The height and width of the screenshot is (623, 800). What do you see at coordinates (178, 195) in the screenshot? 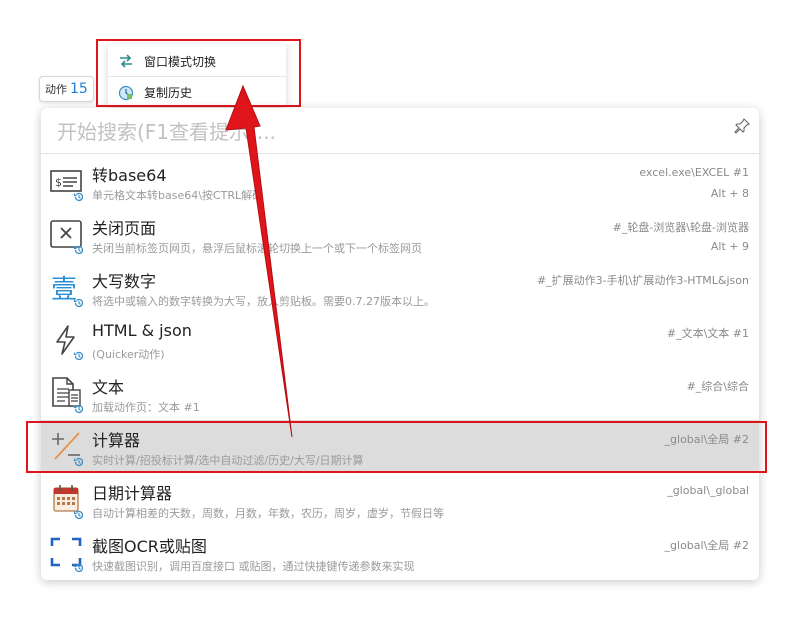
I see `action-description: 单元格文本转base64\按CTRL解码` at bounding box center [178, 195].